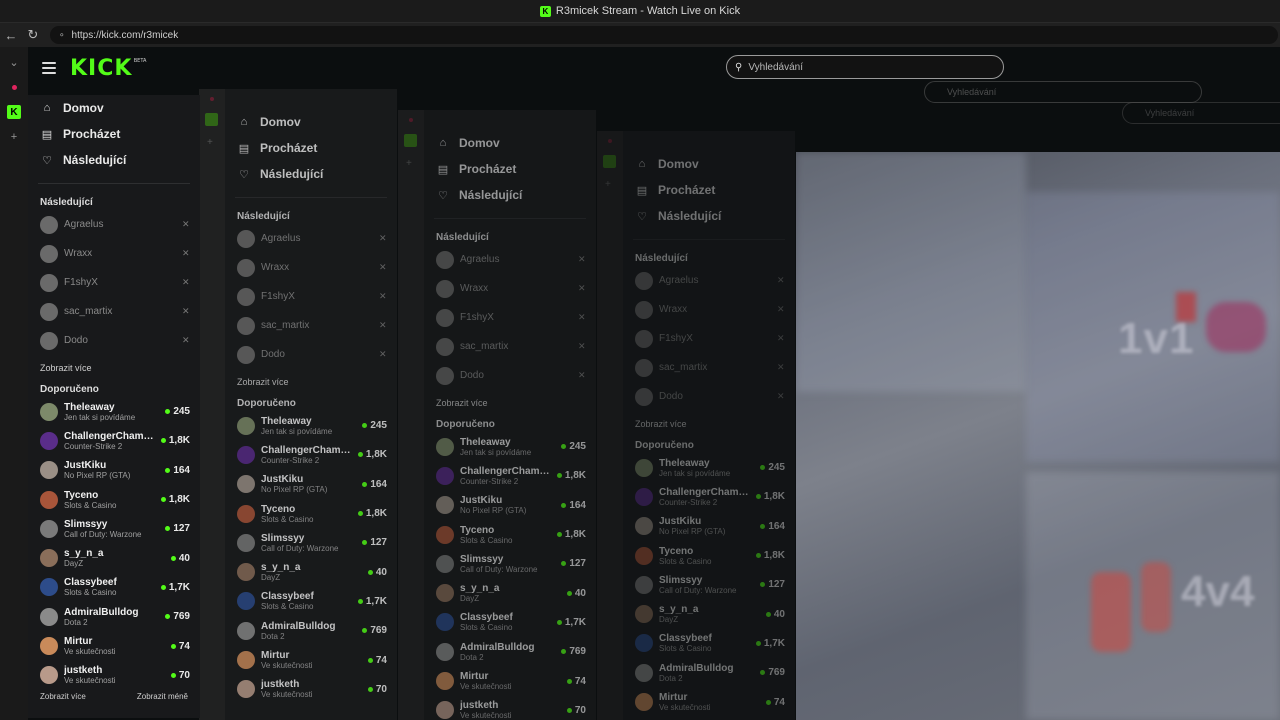 The height and width of the screenshot is (720, 1280). What do you see at coordinates (108, 68) in the screenshot?
I see `kick-logo: KICK BETA` at bounding box center [108, 68].